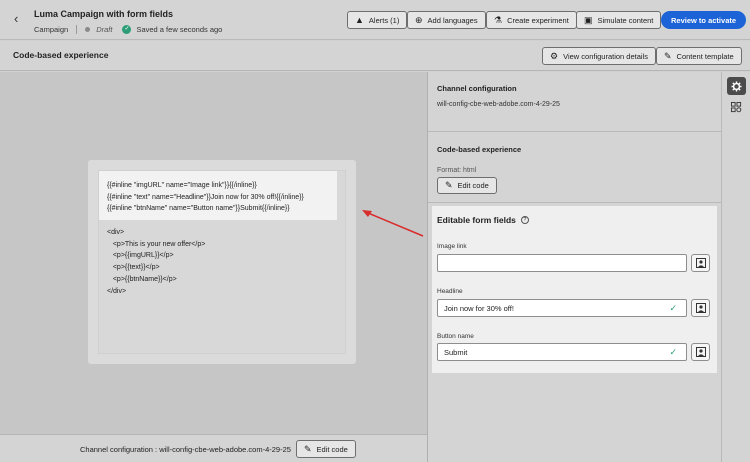 The height and width of the screenshot is (462, 750). I want to click on footer-edit-code-button: ✎ Edit code, so click(326, 449).